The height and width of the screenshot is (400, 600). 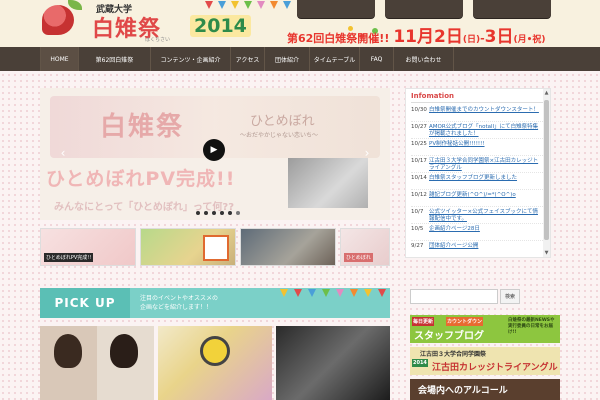 I want to click on info-link: 白雉祭スタッフブログ更新しました, so click(x=473, y=178).